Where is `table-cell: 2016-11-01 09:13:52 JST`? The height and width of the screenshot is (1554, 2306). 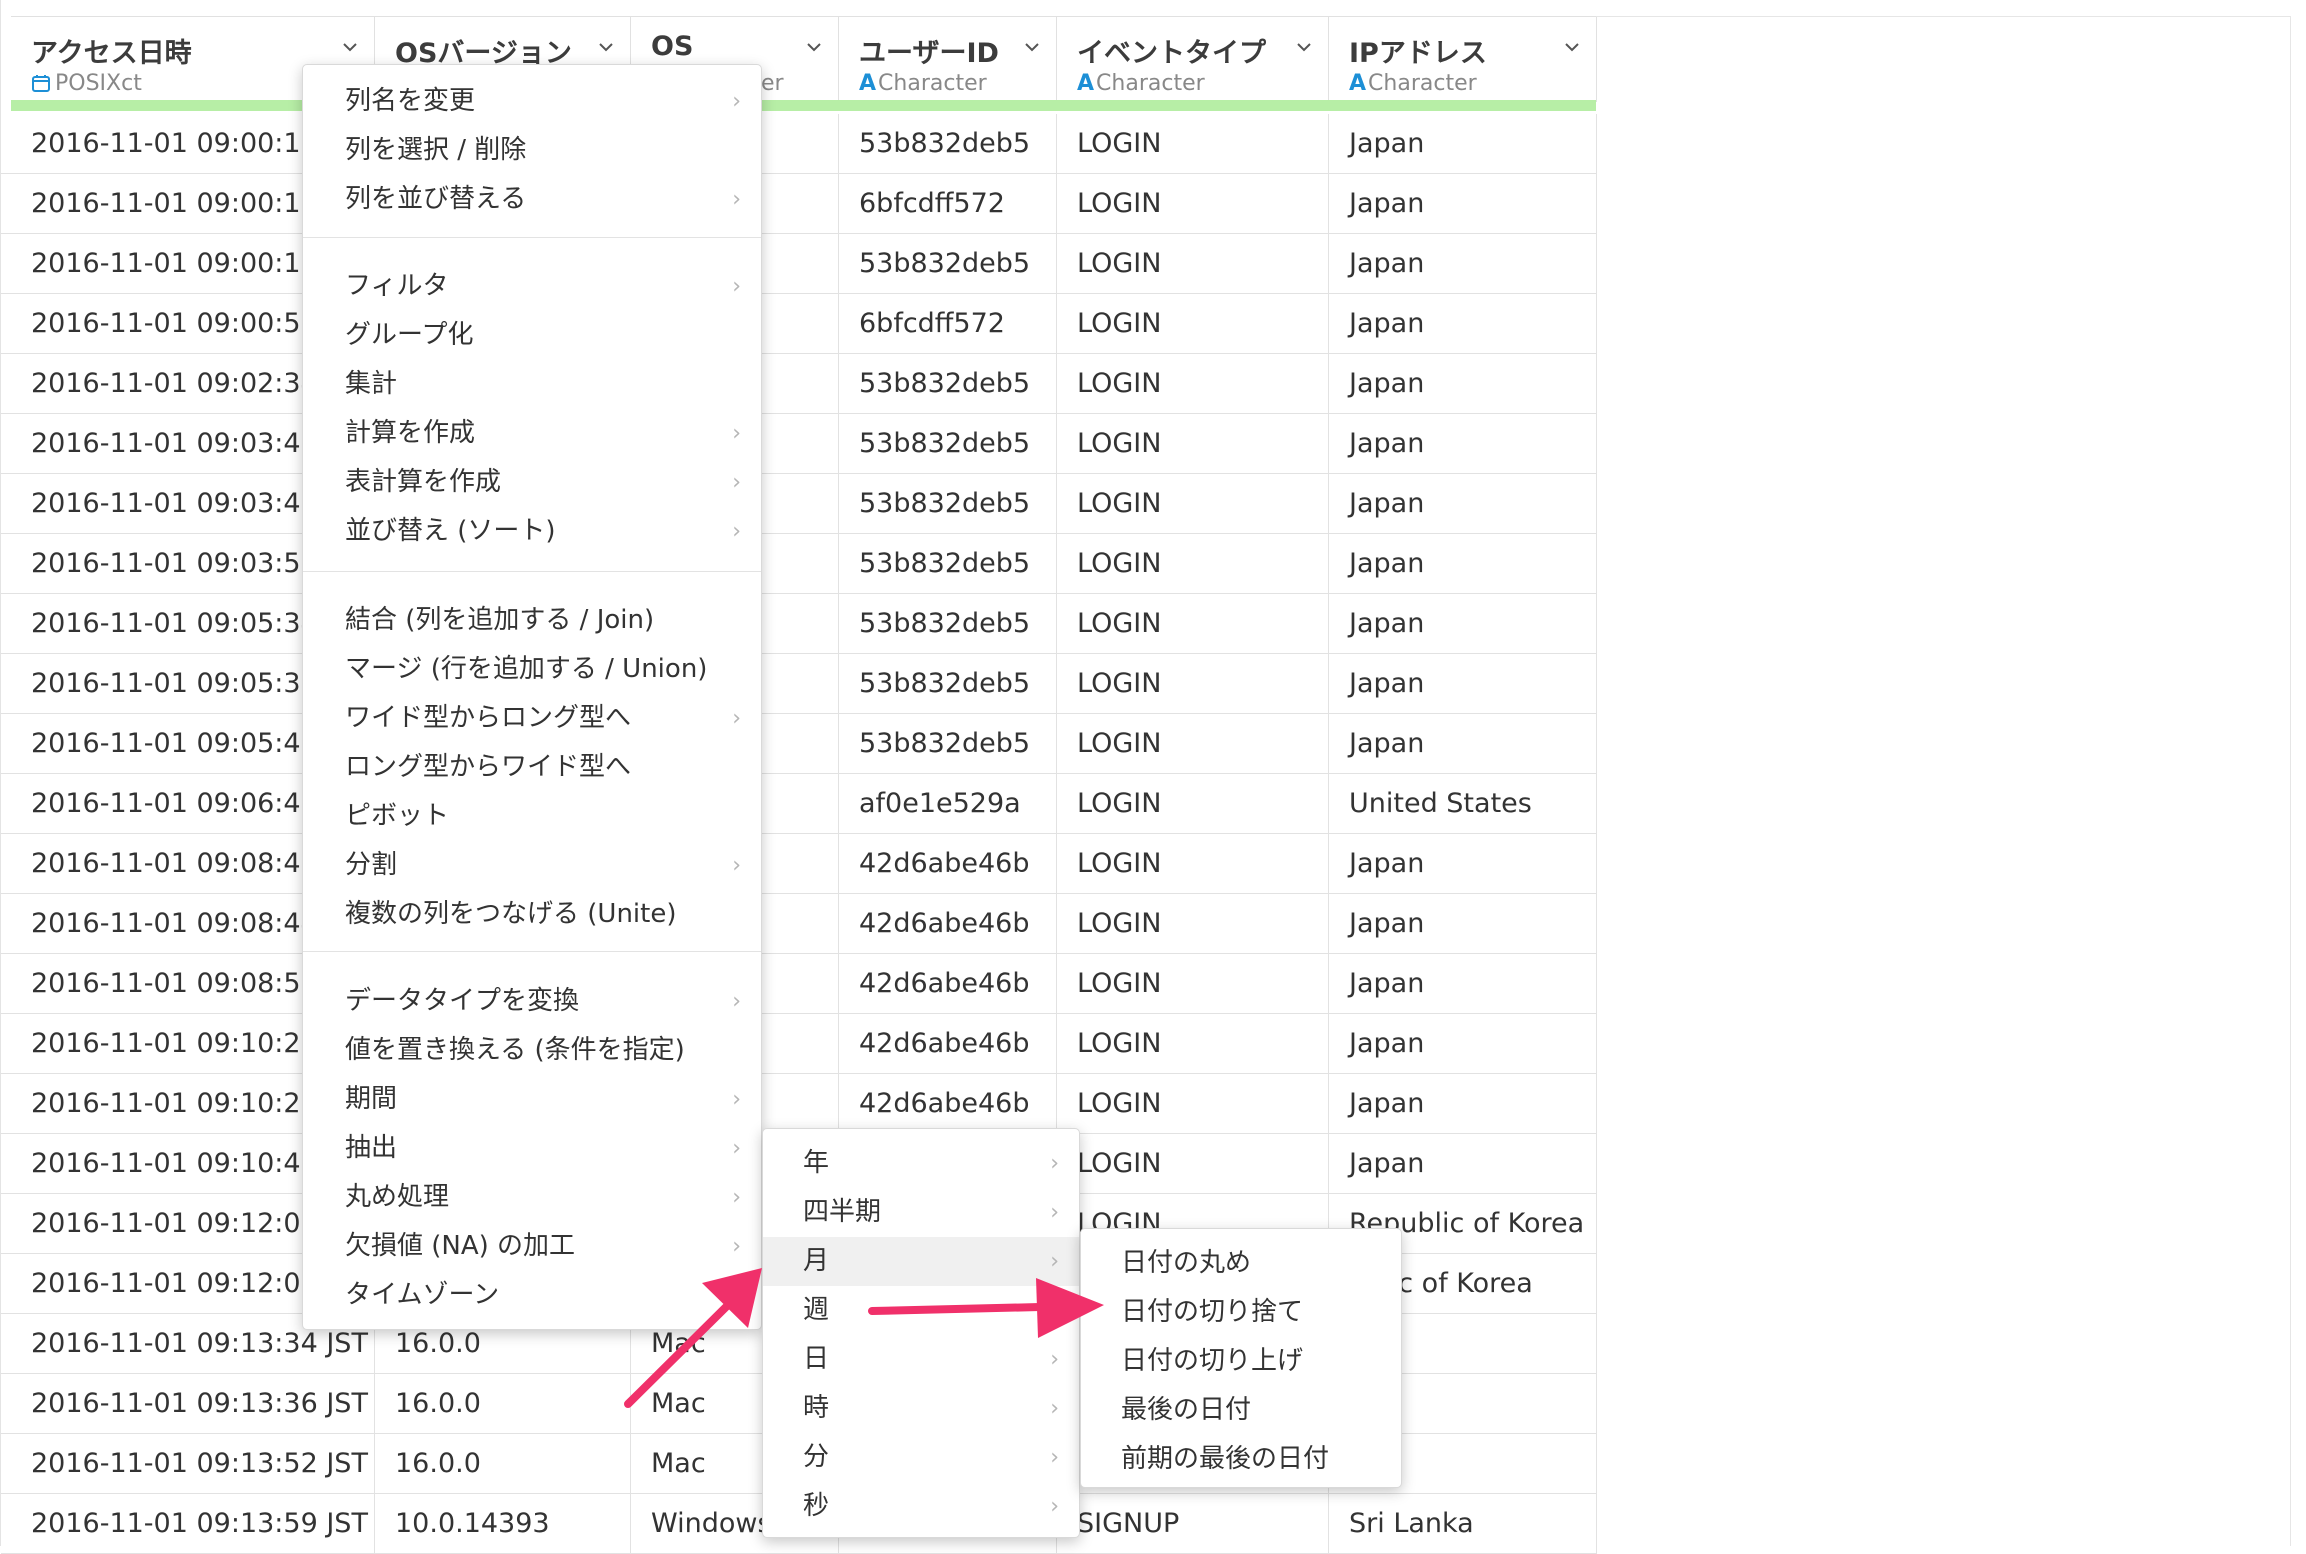
table-cell: 2016-11-01 09:13:52 JST is located at coordinates (193, 1464).